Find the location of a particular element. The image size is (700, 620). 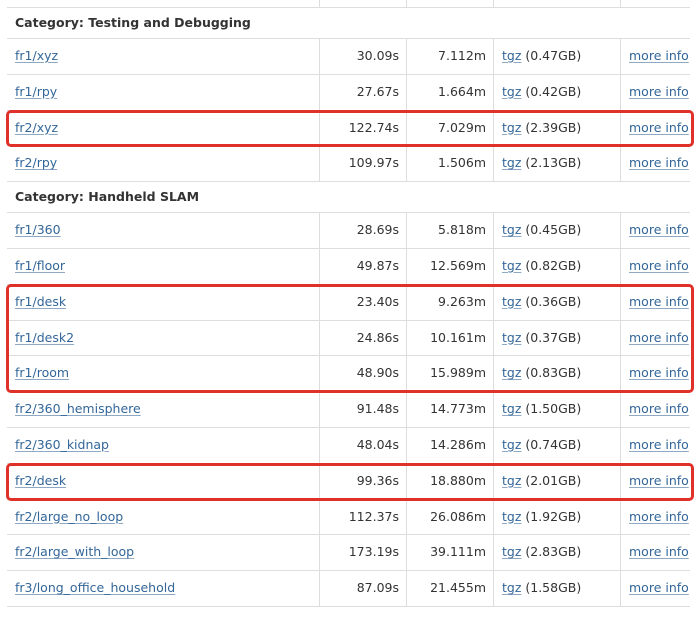

duration-cell: 173.19s is located at coordinates (363, 553).